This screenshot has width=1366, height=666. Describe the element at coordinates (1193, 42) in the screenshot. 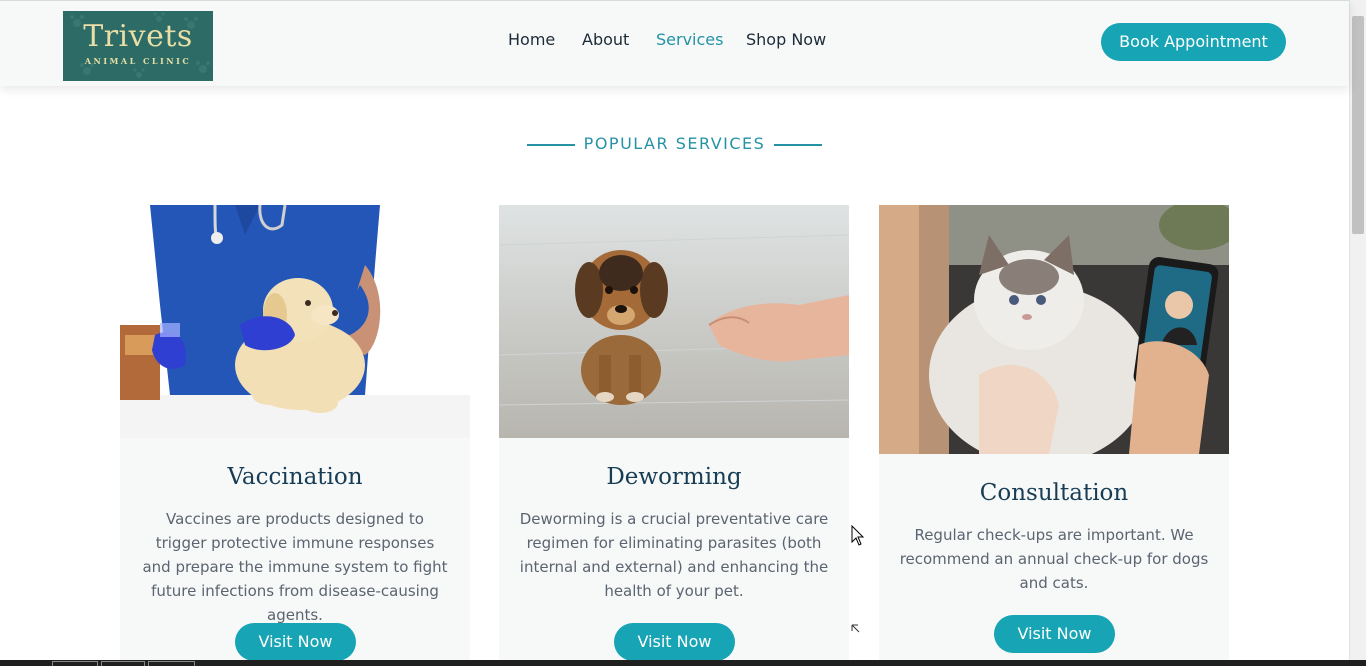

I see `book-appointment-button: Book Appointment` at that location.